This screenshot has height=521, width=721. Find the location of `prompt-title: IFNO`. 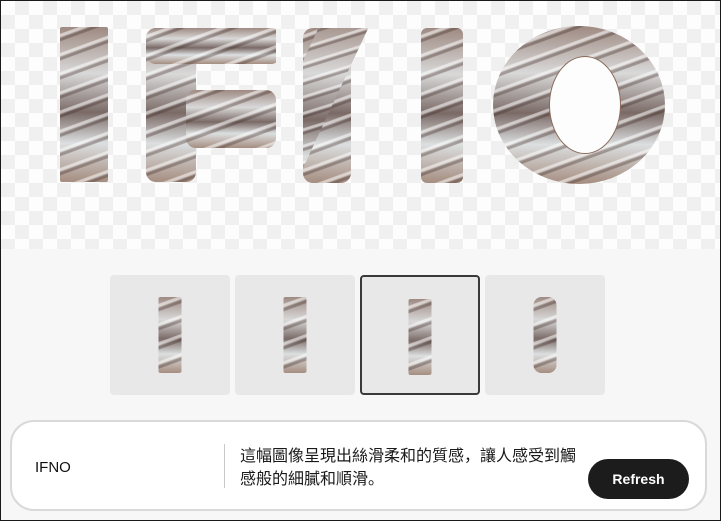

prompt-title: IFNO is located at coordinates (53, 467).